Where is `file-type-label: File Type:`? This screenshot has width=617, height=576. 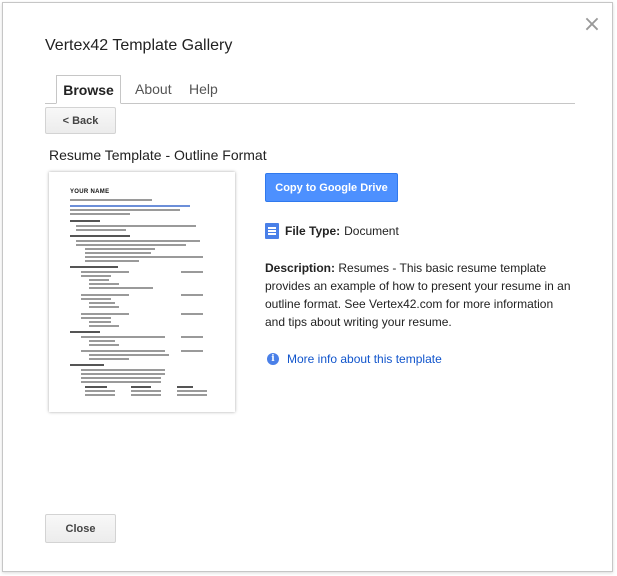
file-type-label: File Type: is located at coordinates (313, 231).